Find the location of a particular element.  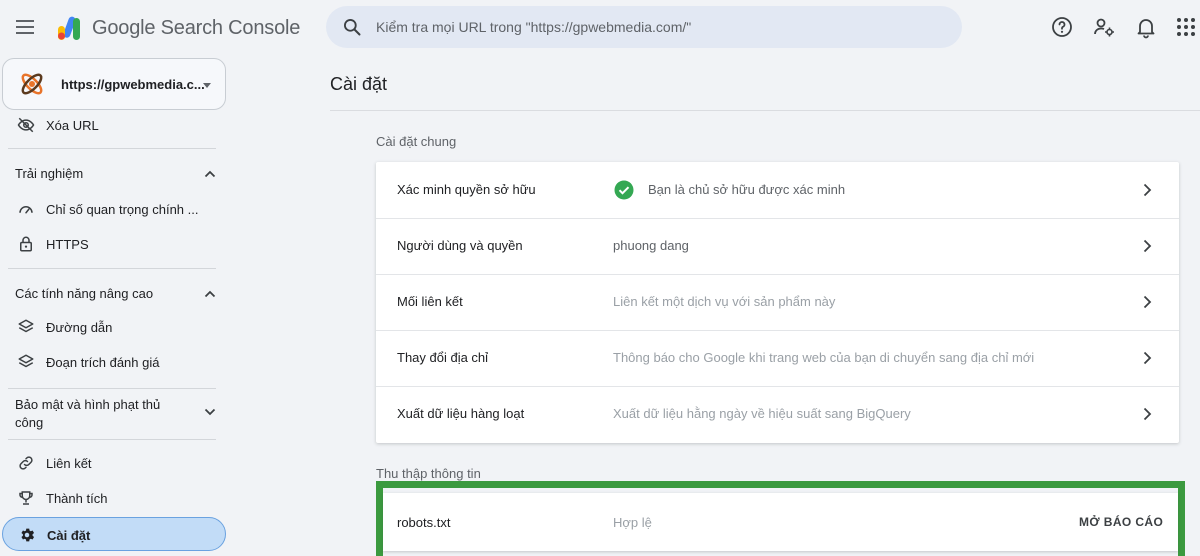

section-title: Các tính năng nâng cao is located at coordinates (84, 293).